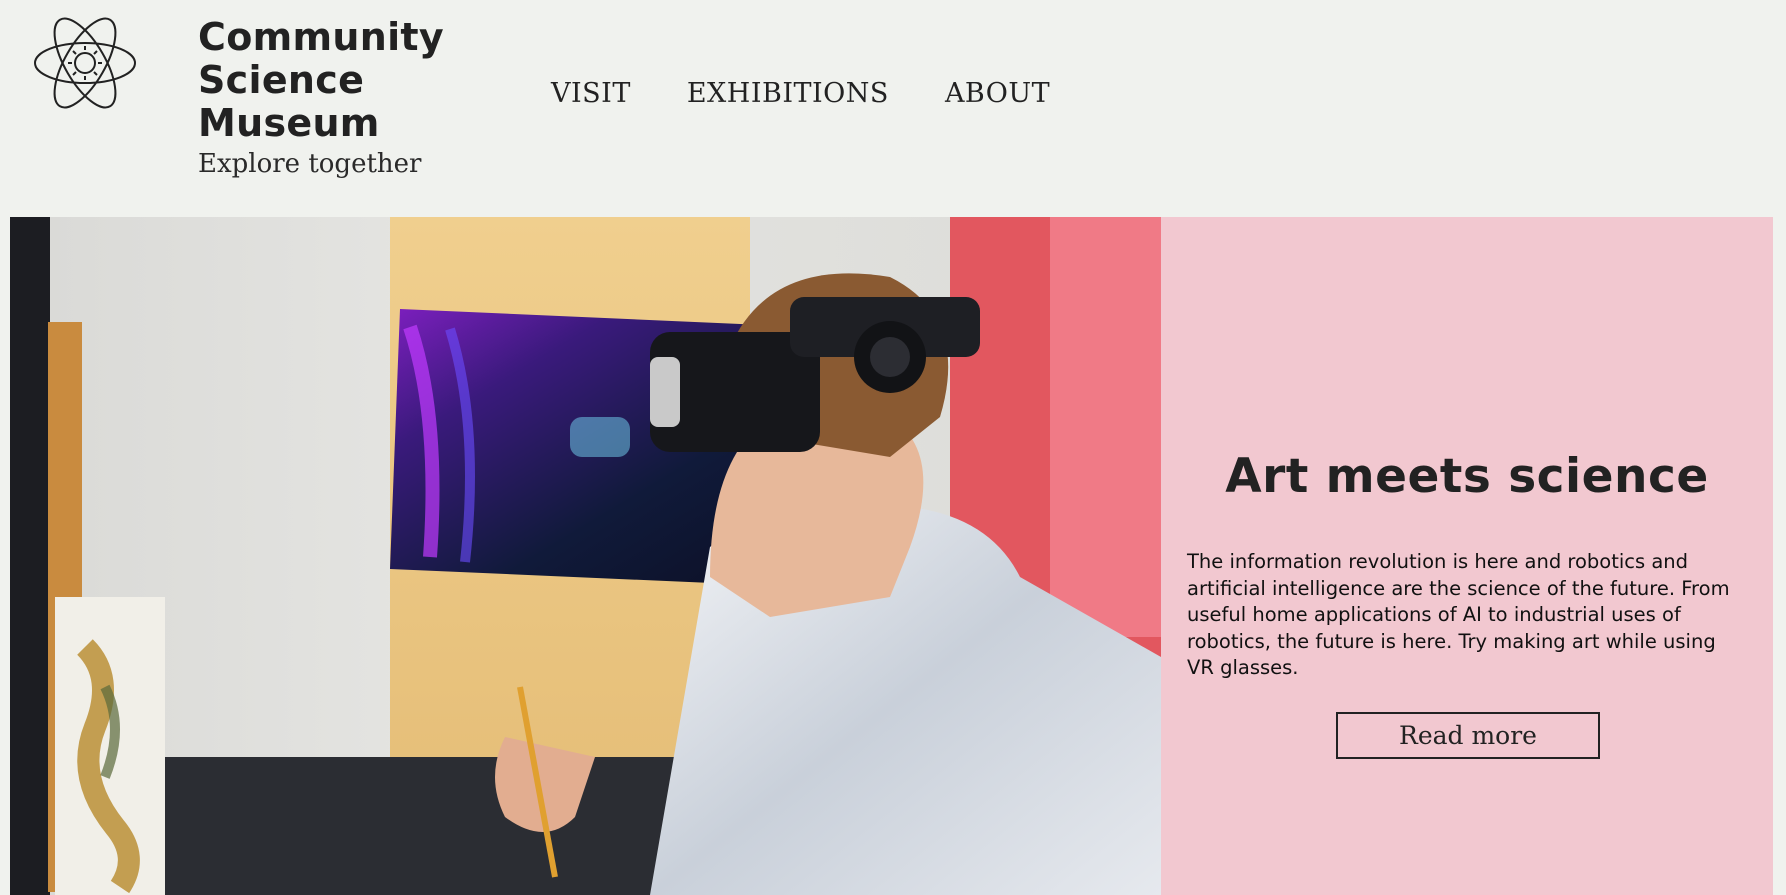  Describe the element at coordinates (788, 93) in the screenshot. I see `nav-item-exhibitions: EXHIBITIONS` at that location.